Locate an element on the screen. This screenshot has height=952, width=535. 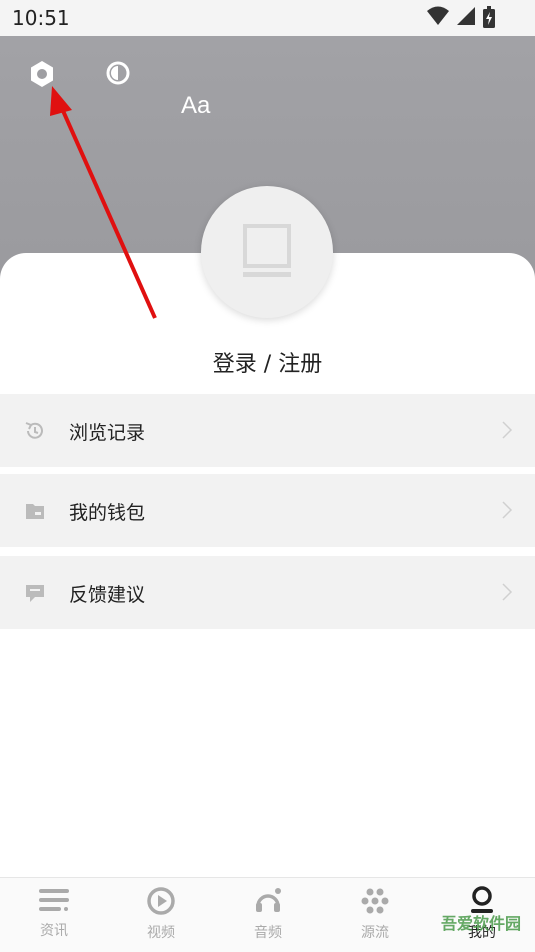
menu-item-label: 反馈建议 is located at coordinates (107, 595).